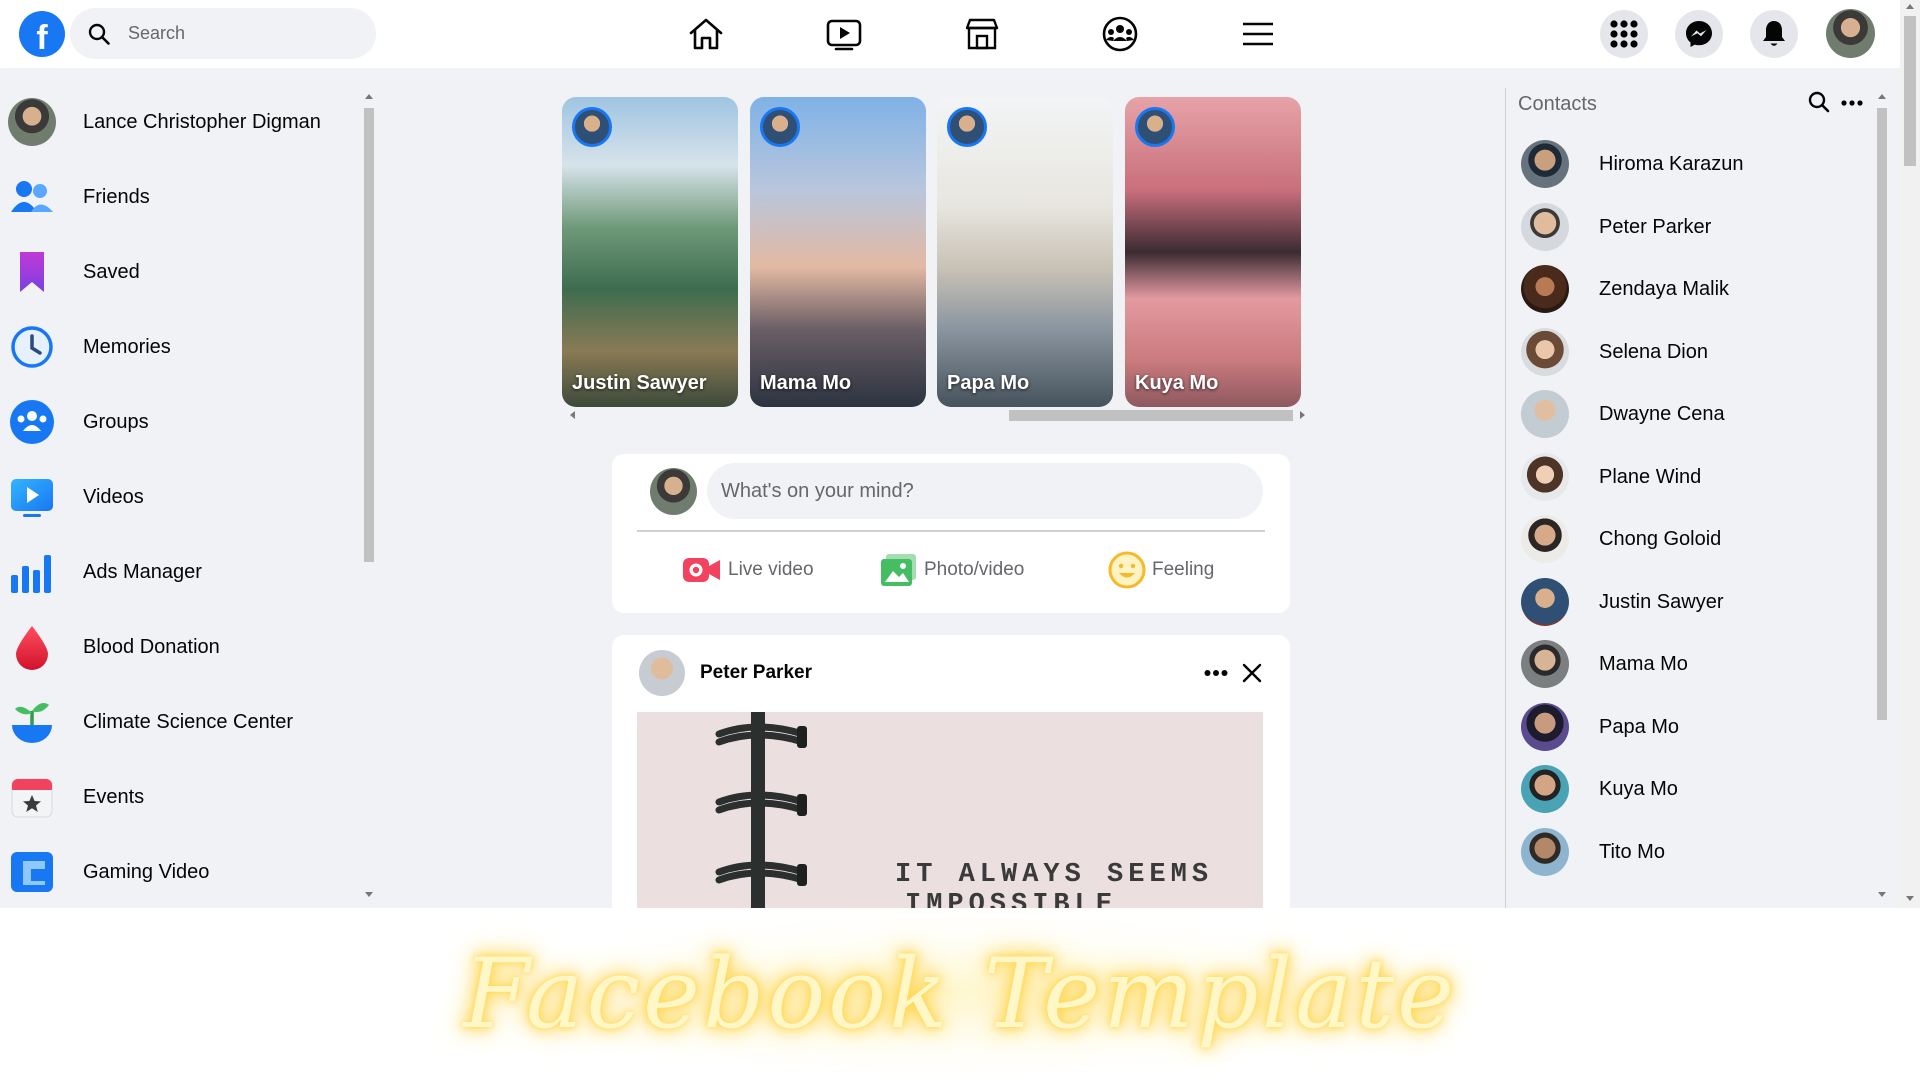  What do you see at coordinates (42, 34) in the screenshot?
I see `facebook-logo-icon: f` at bounding box center [42, 34].